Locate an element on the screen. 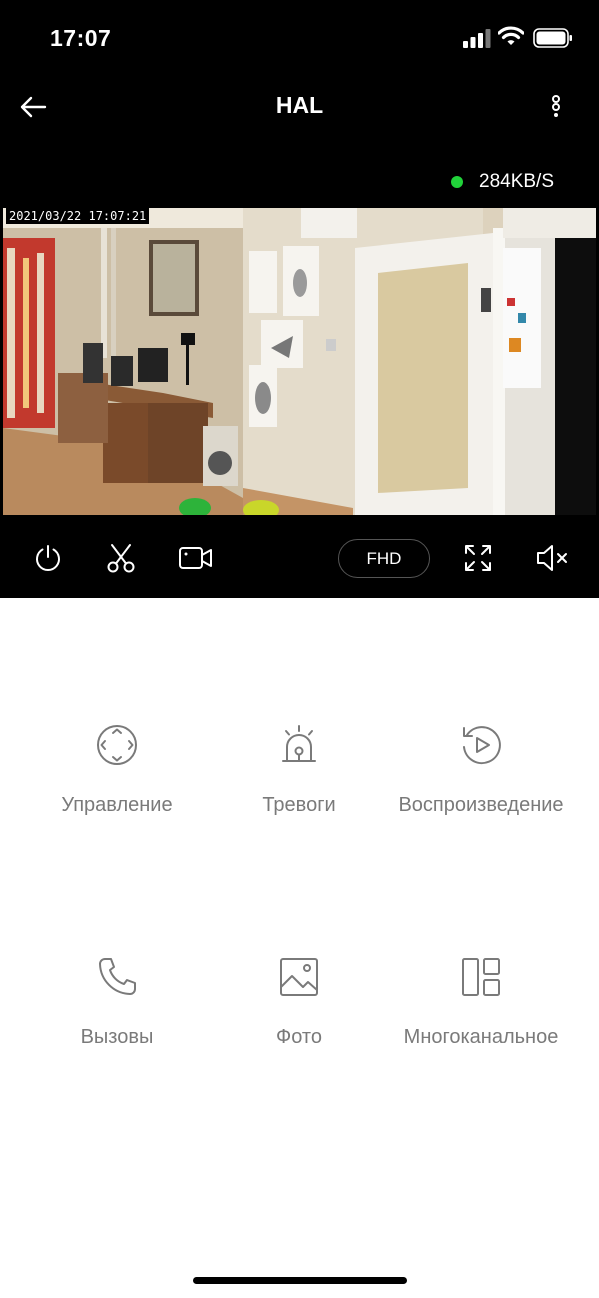  page-title: HAL is located at coordinates (299, 105).